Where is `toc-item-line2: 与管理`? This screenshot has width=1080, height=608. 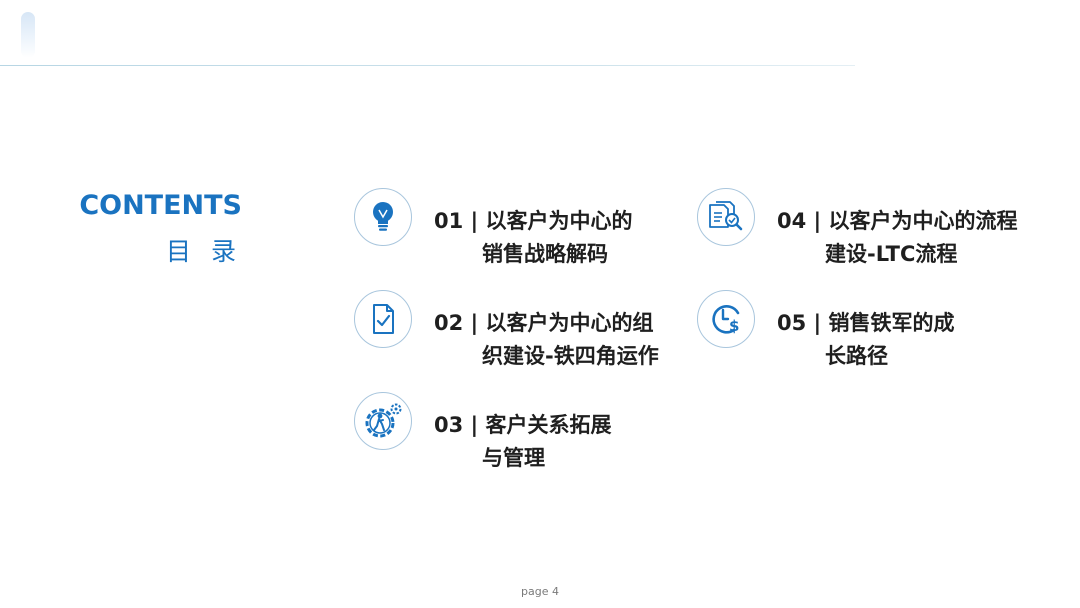
toc-item-line2: 与管理 is located at coordinates (513, 458).